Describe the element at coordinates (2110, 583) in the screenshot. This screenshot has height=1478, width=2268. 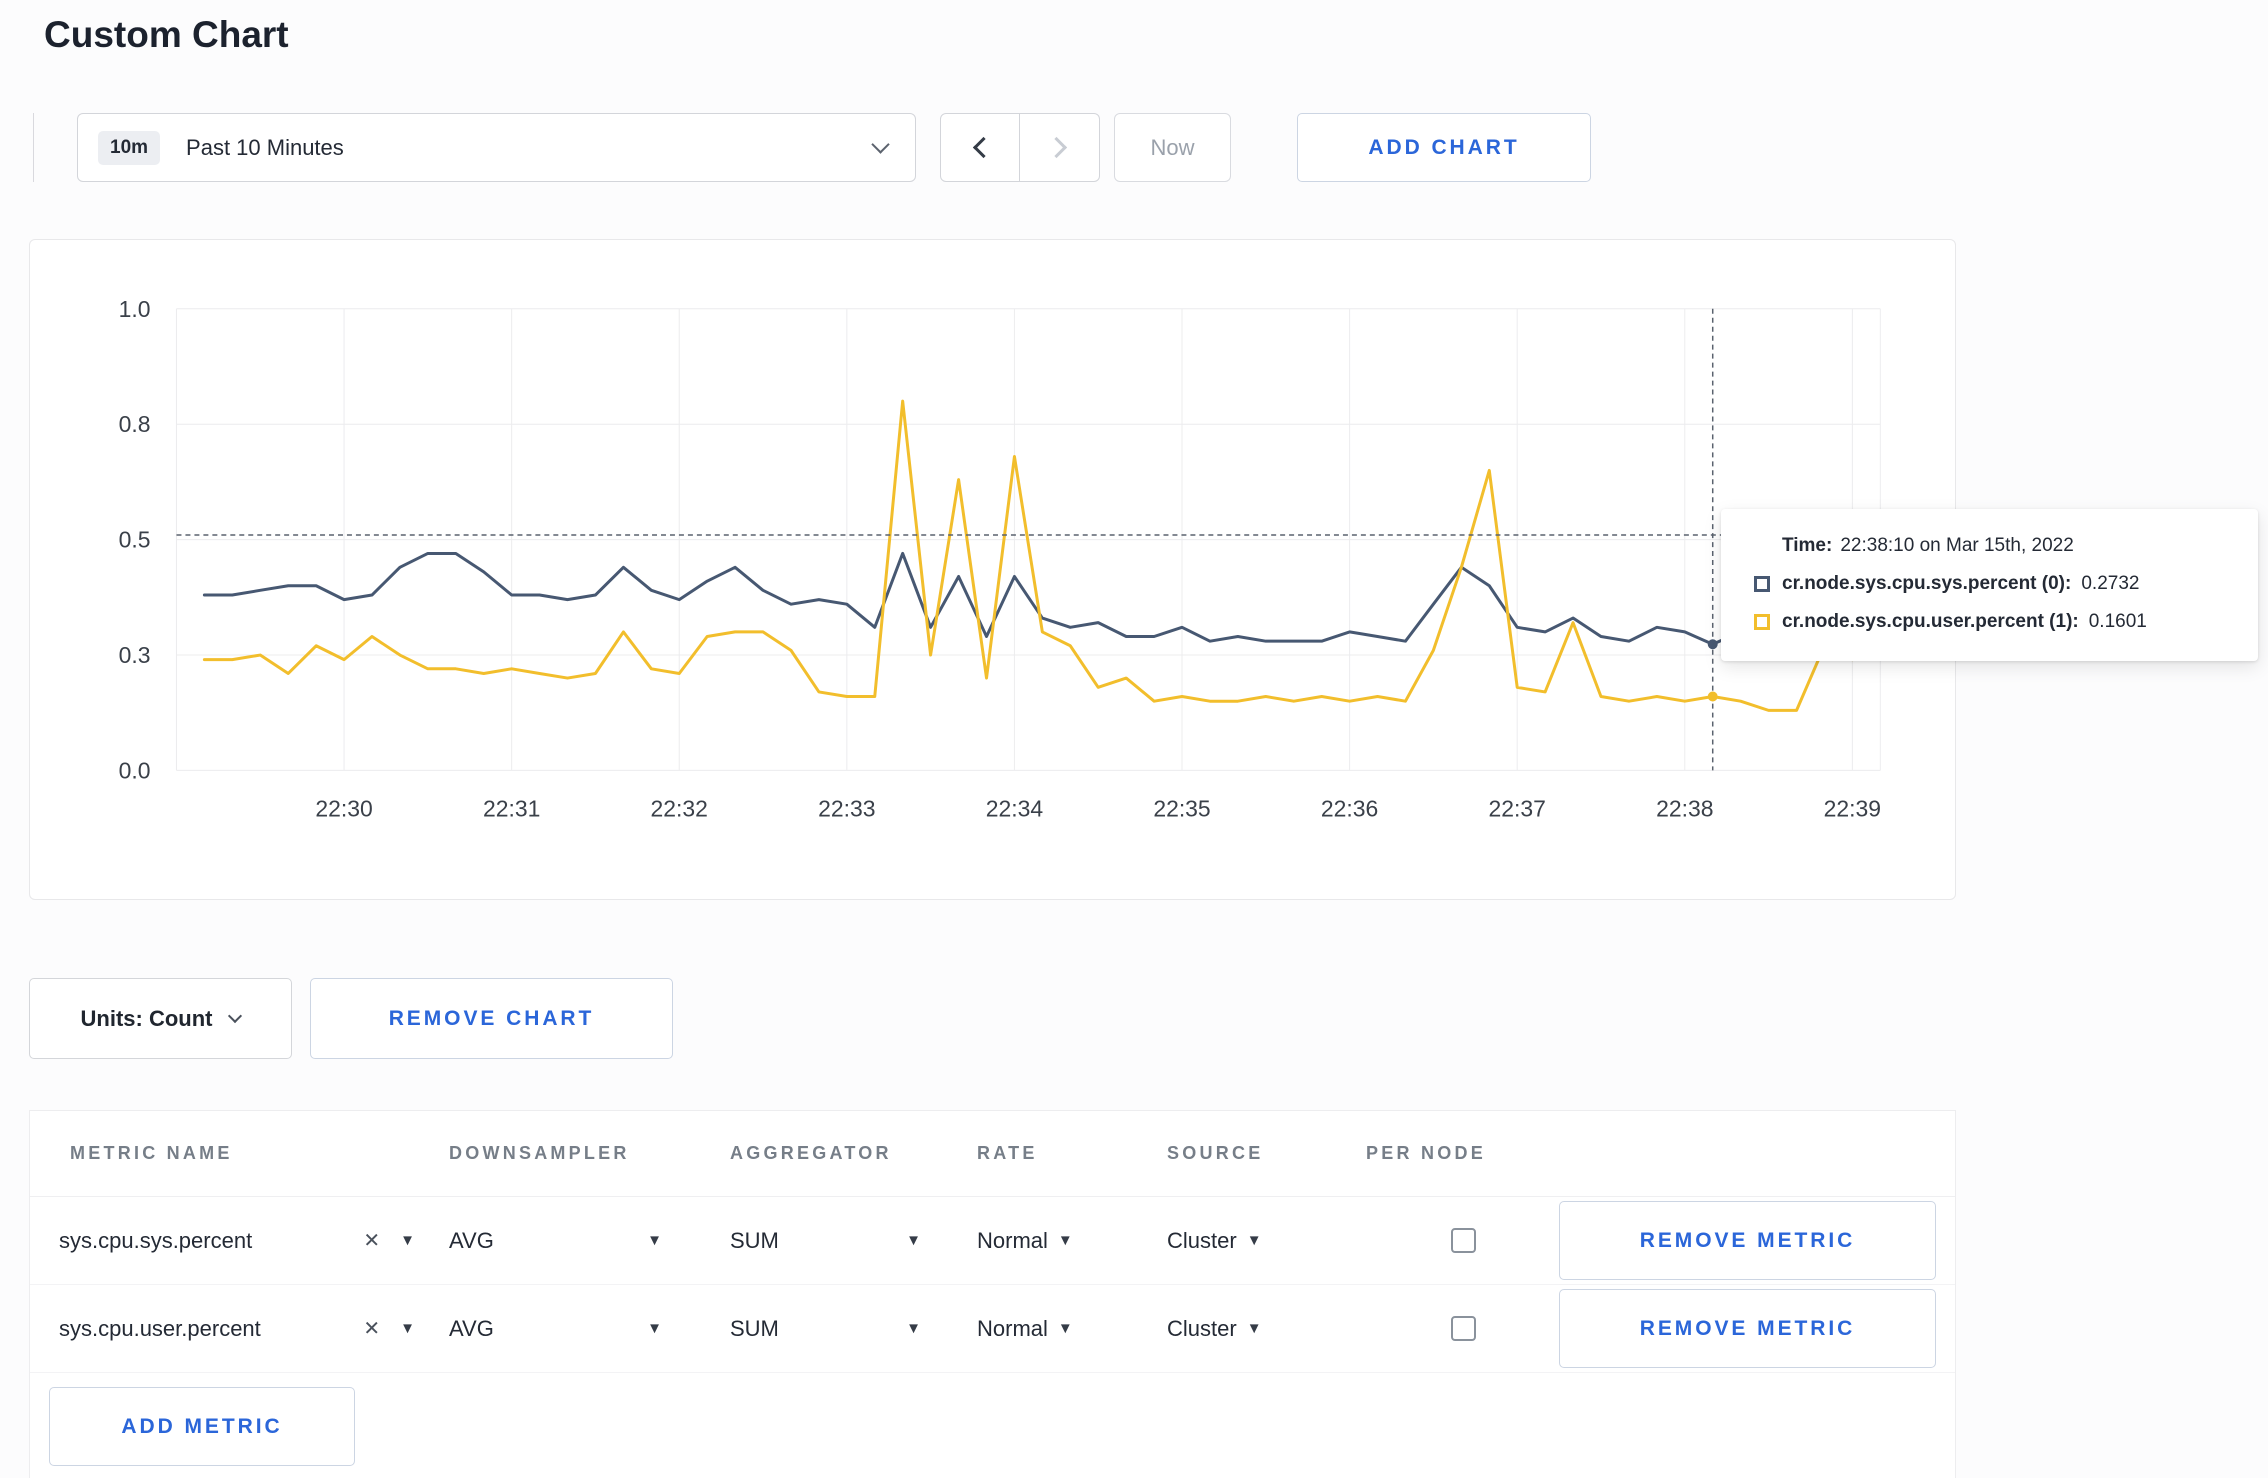
I see `tooltip-series-value: 0.2732` at that location.